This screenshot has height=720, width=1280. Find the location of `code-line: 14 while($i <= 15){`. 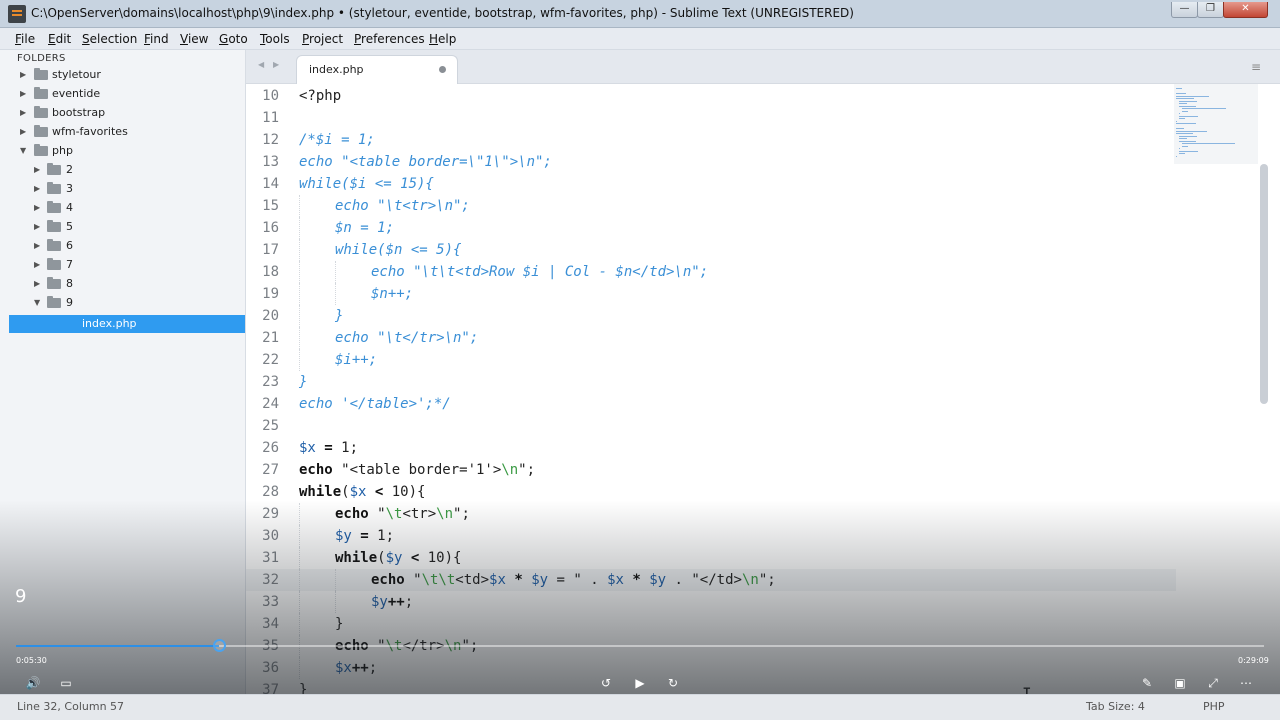

code-line: 14 while($i <= 15){ is located at coordinates (711, 184).